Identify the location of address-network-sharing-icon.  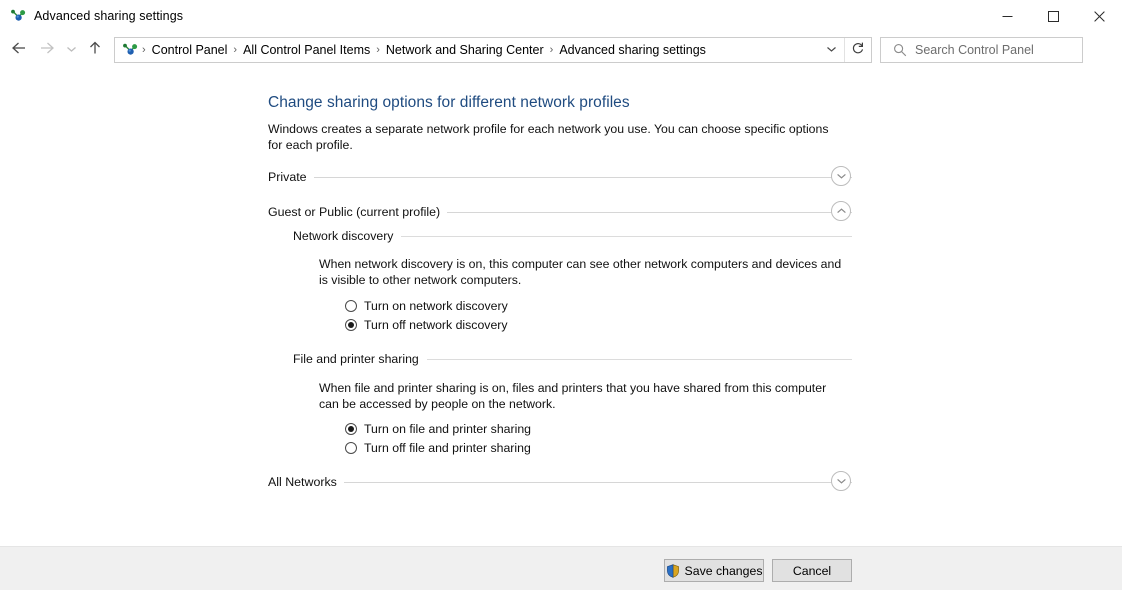
(130, 50).